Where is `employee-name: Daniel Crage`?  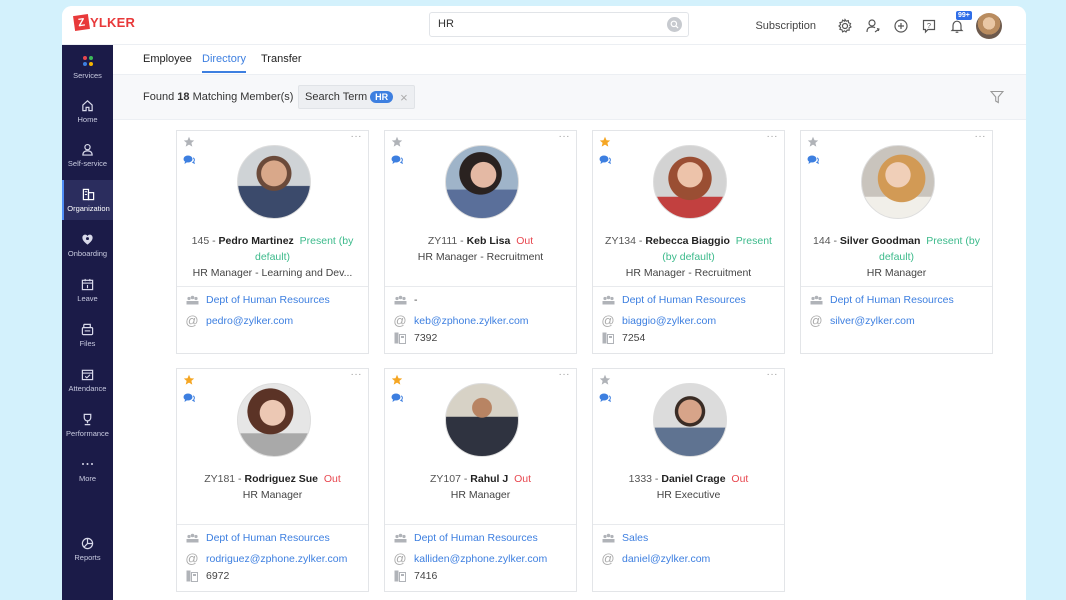
employee-name: Daniel Crage is located at coordinates (693, 479).